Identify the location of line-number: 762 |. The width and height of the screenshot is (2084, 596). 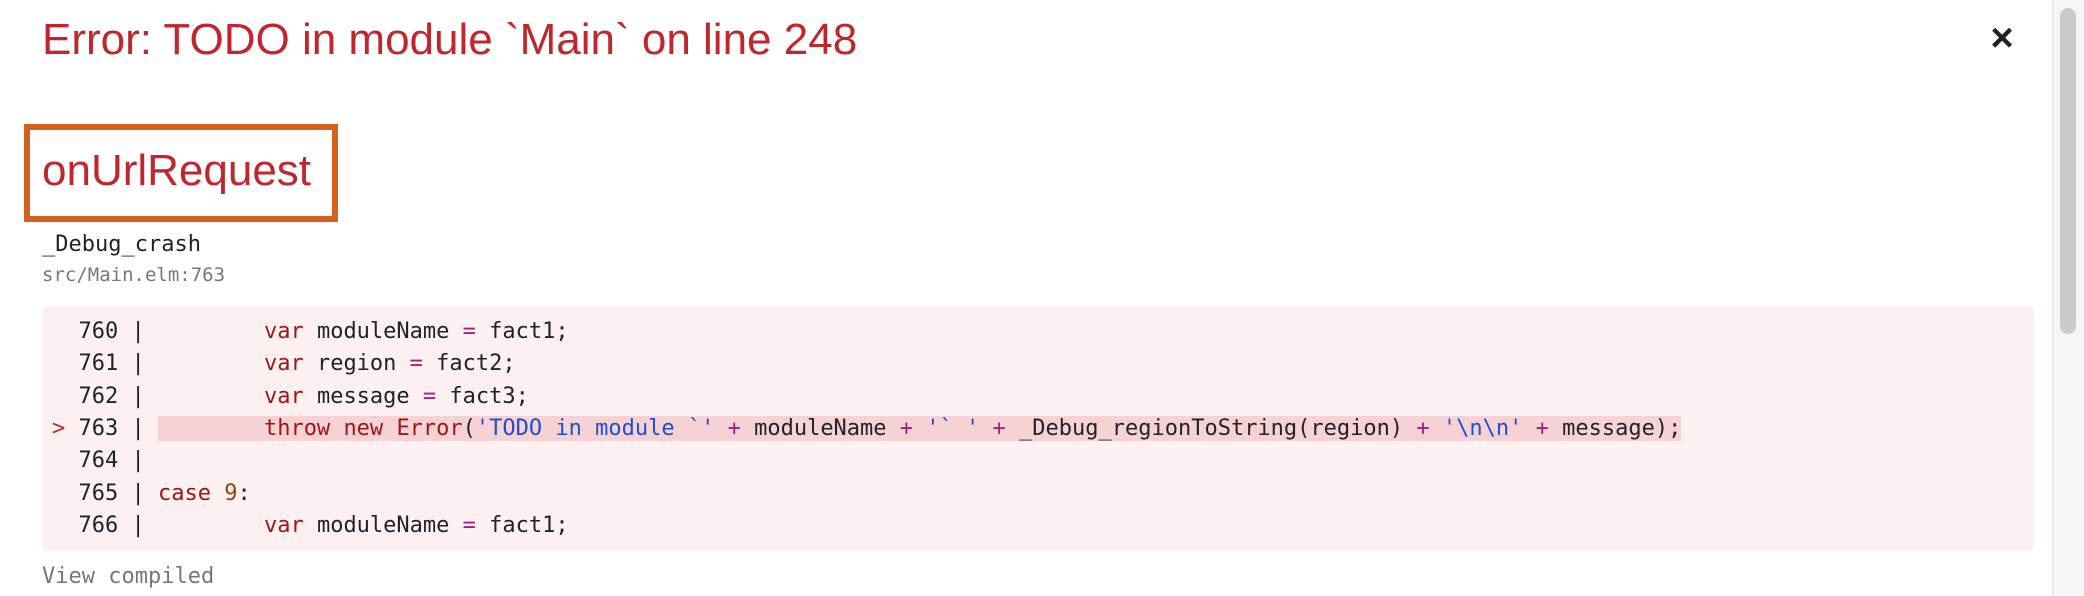
(118, 396).